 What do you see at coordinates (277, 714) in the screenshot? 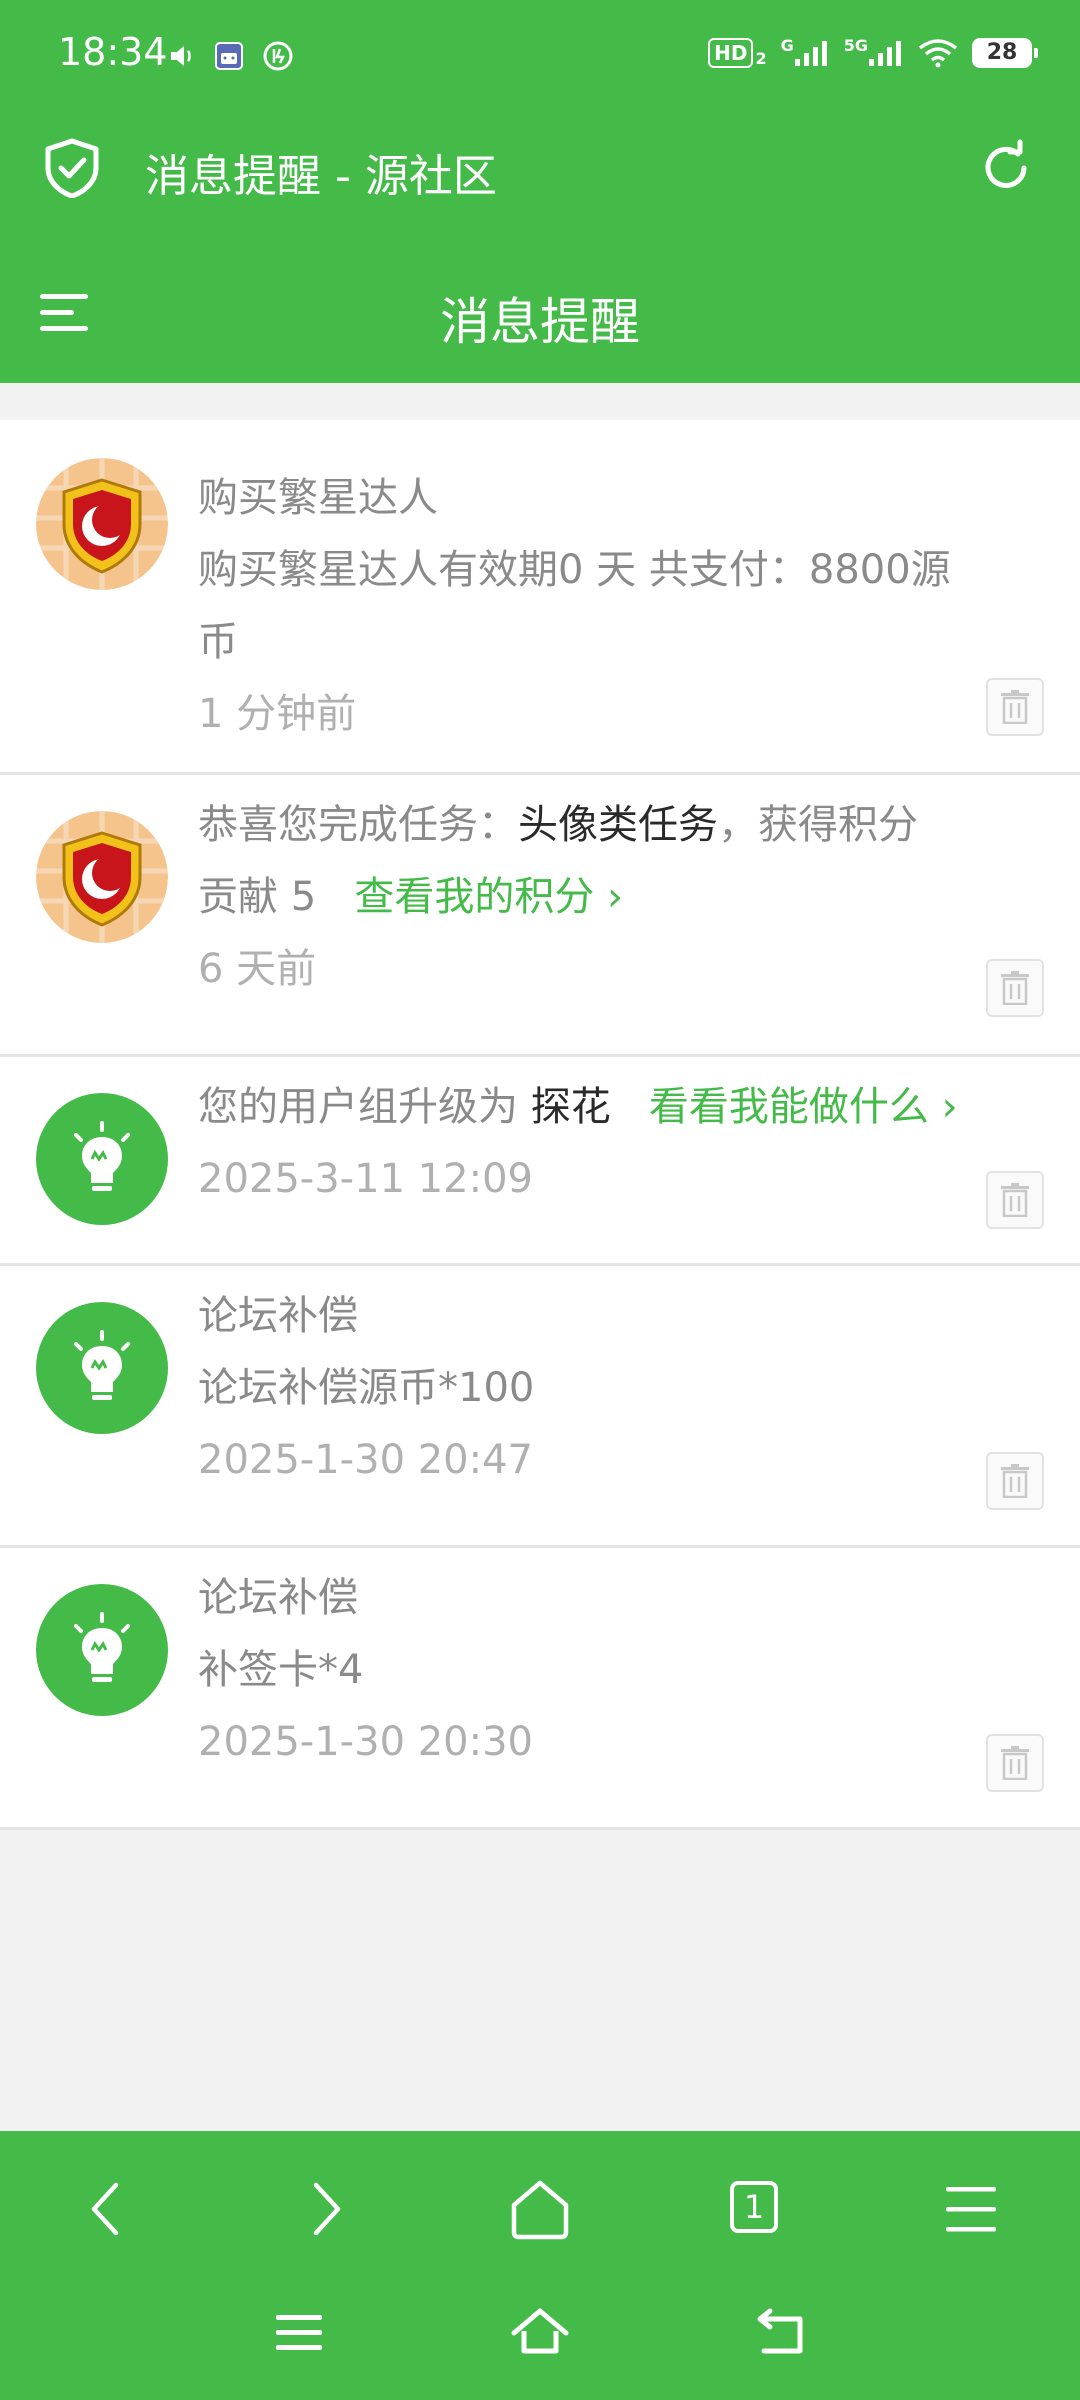
I see `message-time: 1 分钟前` at bounding box center [277, 714].